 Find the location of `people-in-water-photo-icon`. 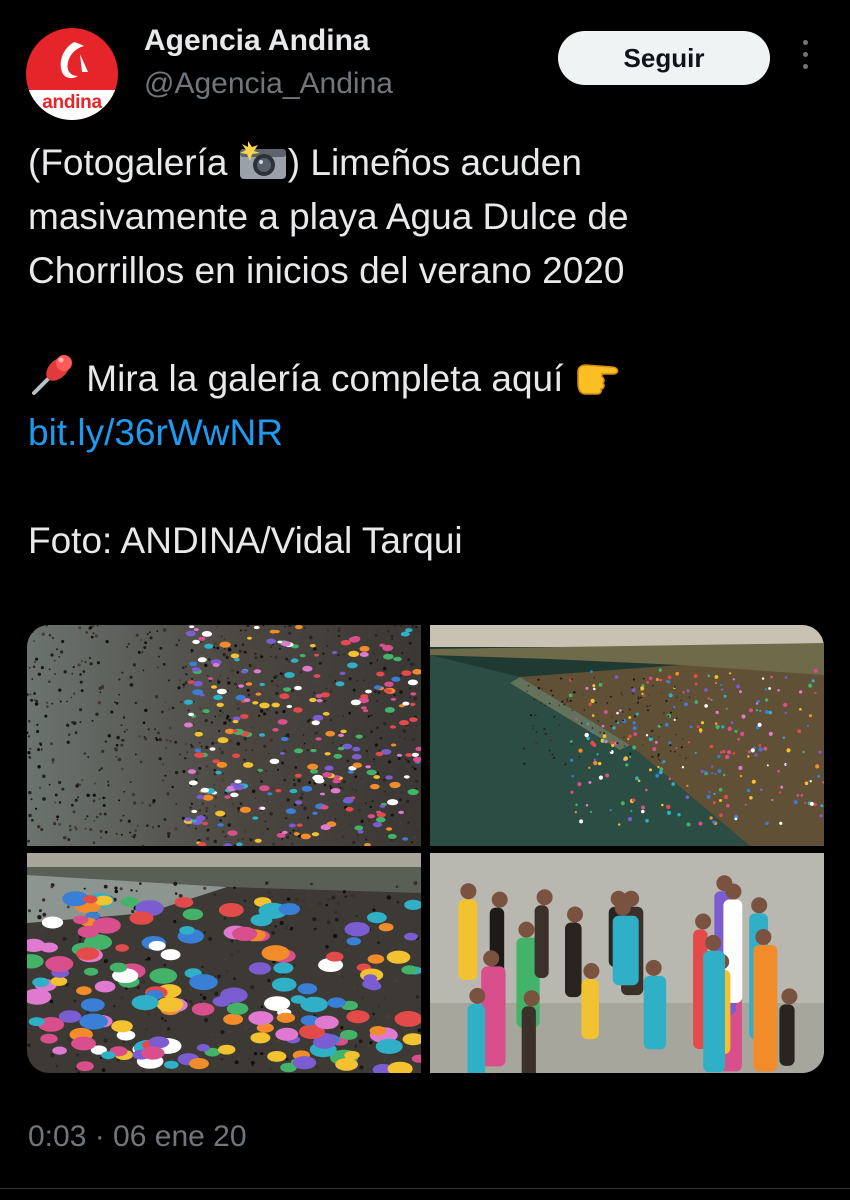

people-in-water-photo-icon is located at coordinates (627, 963).